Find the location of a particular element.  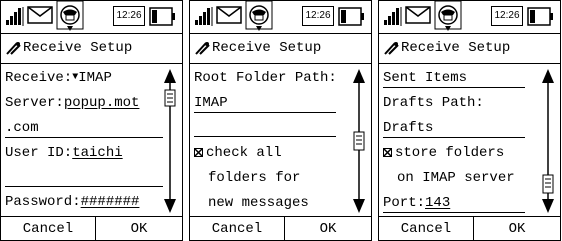

store-folders-row: store folders is located at coordinates (443, 153).